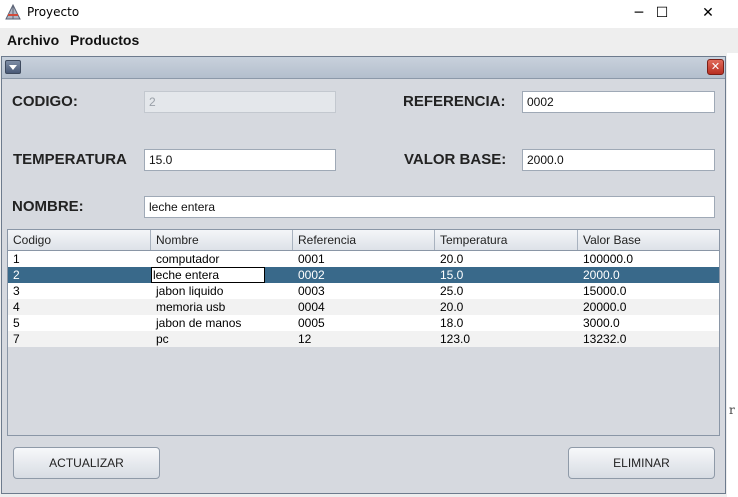 Image resolution: width=738 pixels, height=497 pixels. I want to click on cell-codigo: 3, so click(16, 291).